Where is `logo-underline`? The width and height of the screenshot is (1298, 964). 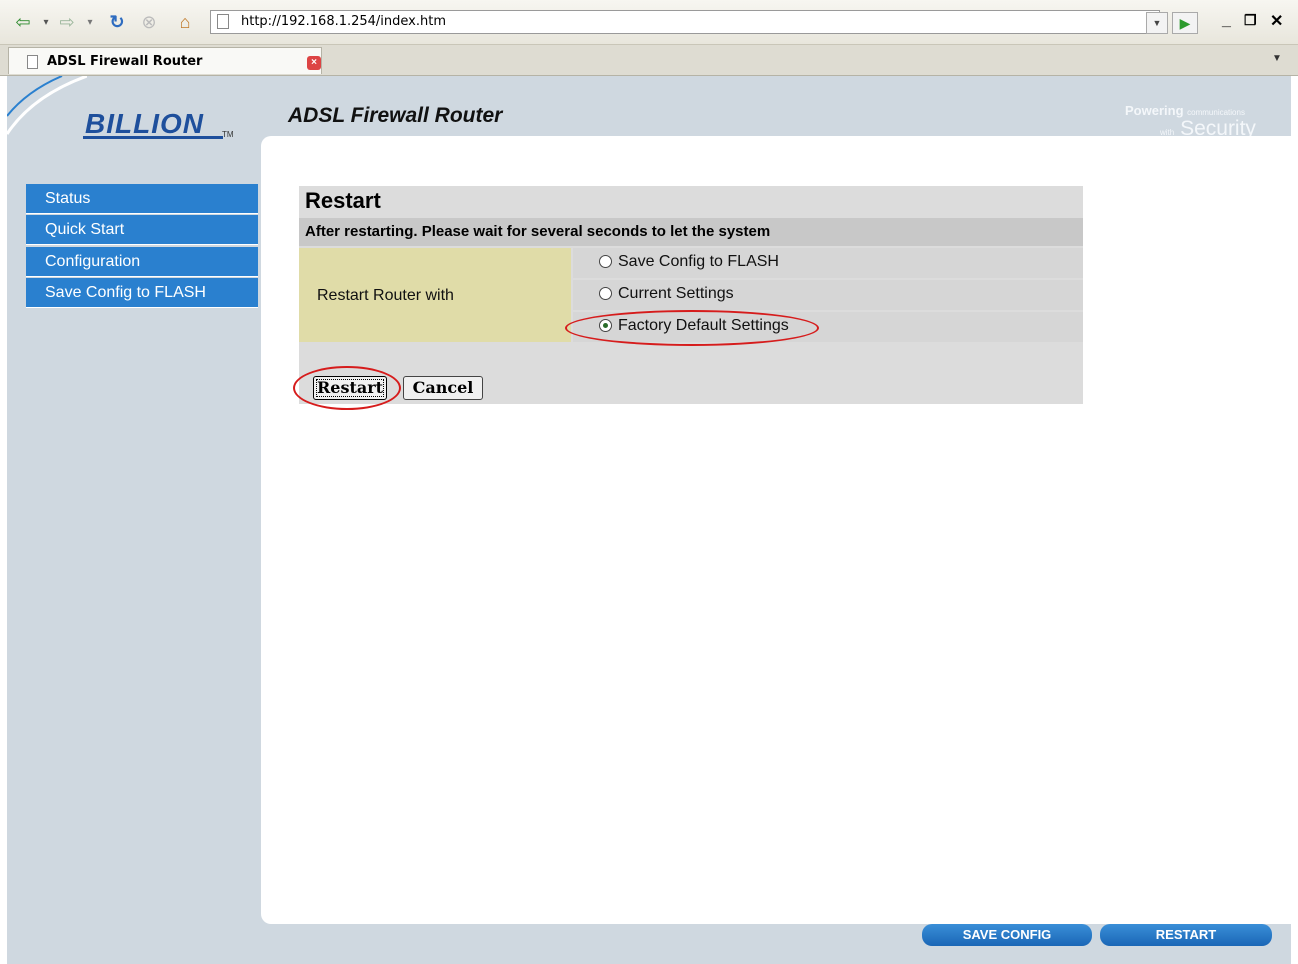 logo-underline is located at coordinates (153, 137).